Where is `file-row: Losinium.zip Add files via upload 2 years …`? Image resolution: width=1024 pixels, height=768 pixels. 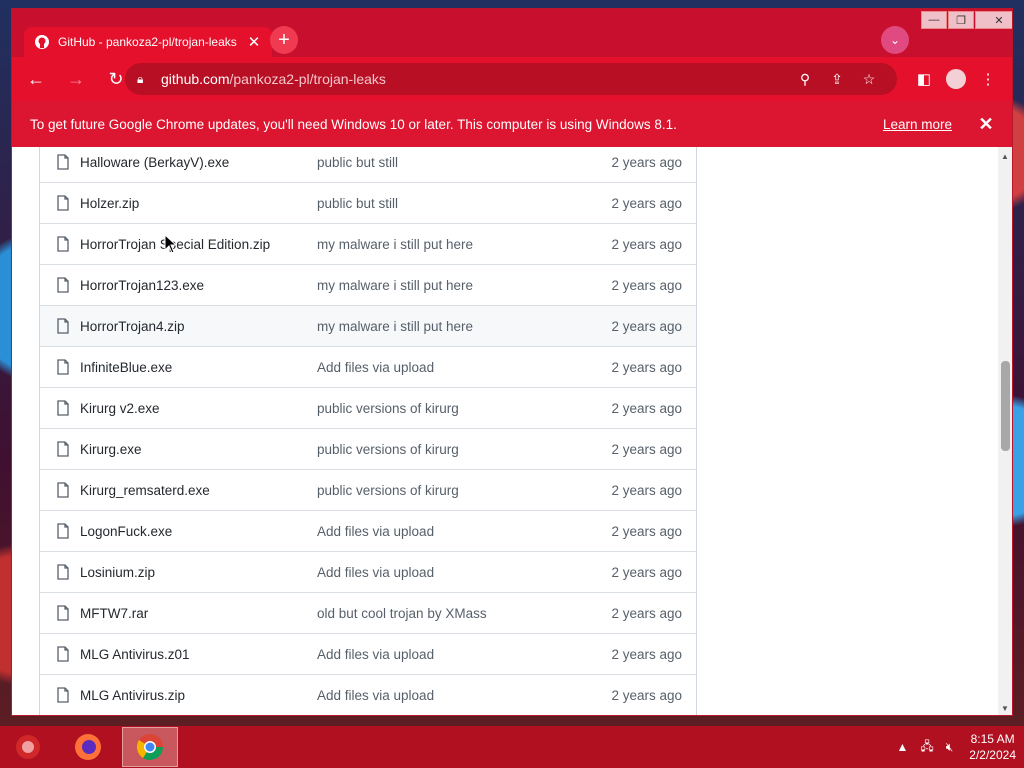 file-row: Losinium.zip Add files via upload 2 years … is located at coordinates (368, 571).